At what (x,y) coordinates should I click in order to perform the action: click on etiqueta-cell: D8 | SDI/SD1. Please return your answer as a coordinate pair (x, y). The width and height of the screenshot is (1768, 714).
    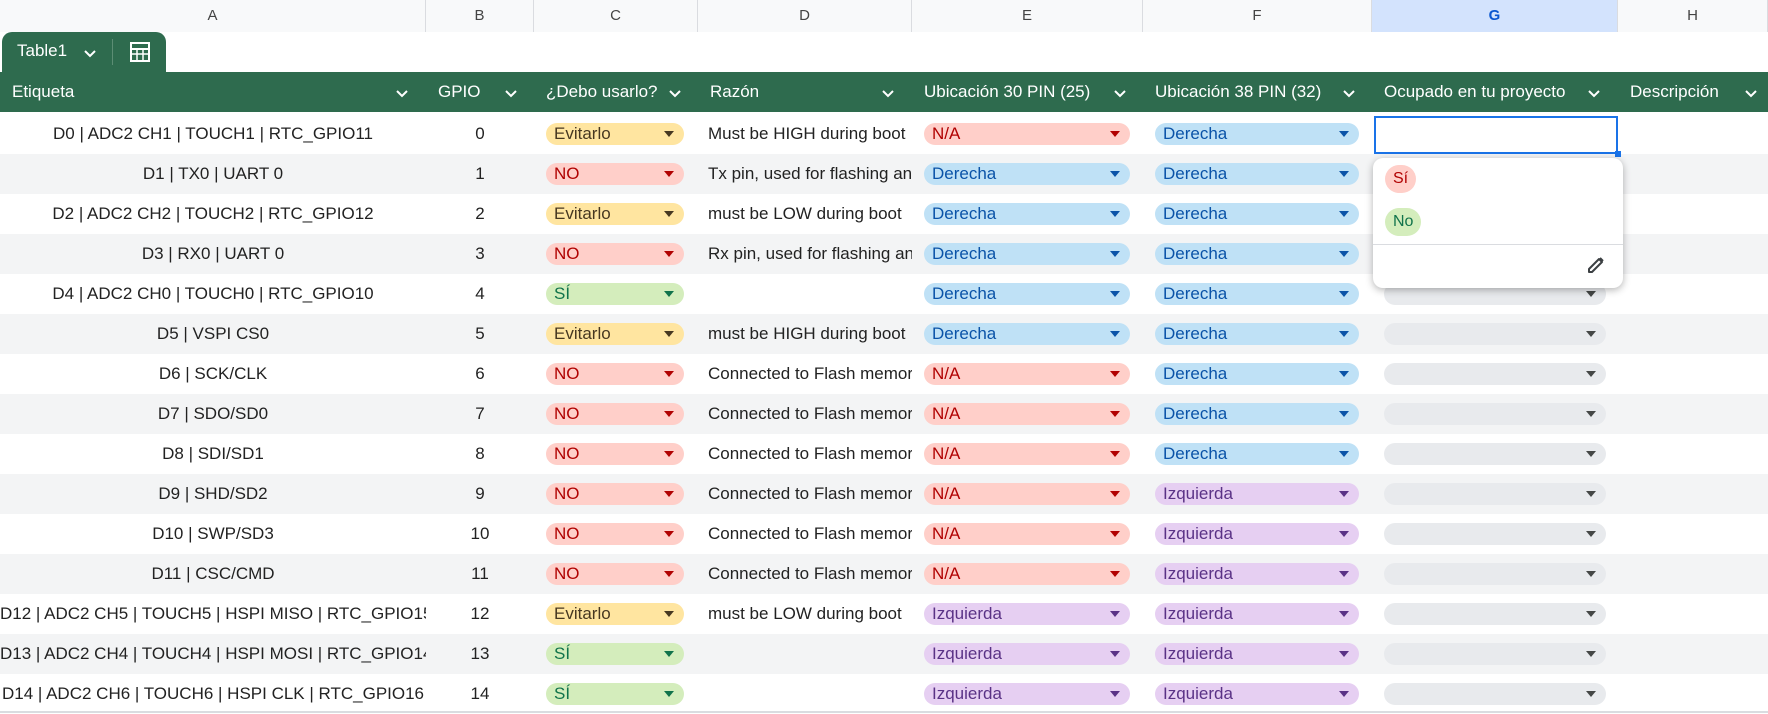
    Looking at the image, I should click on (213, 454).